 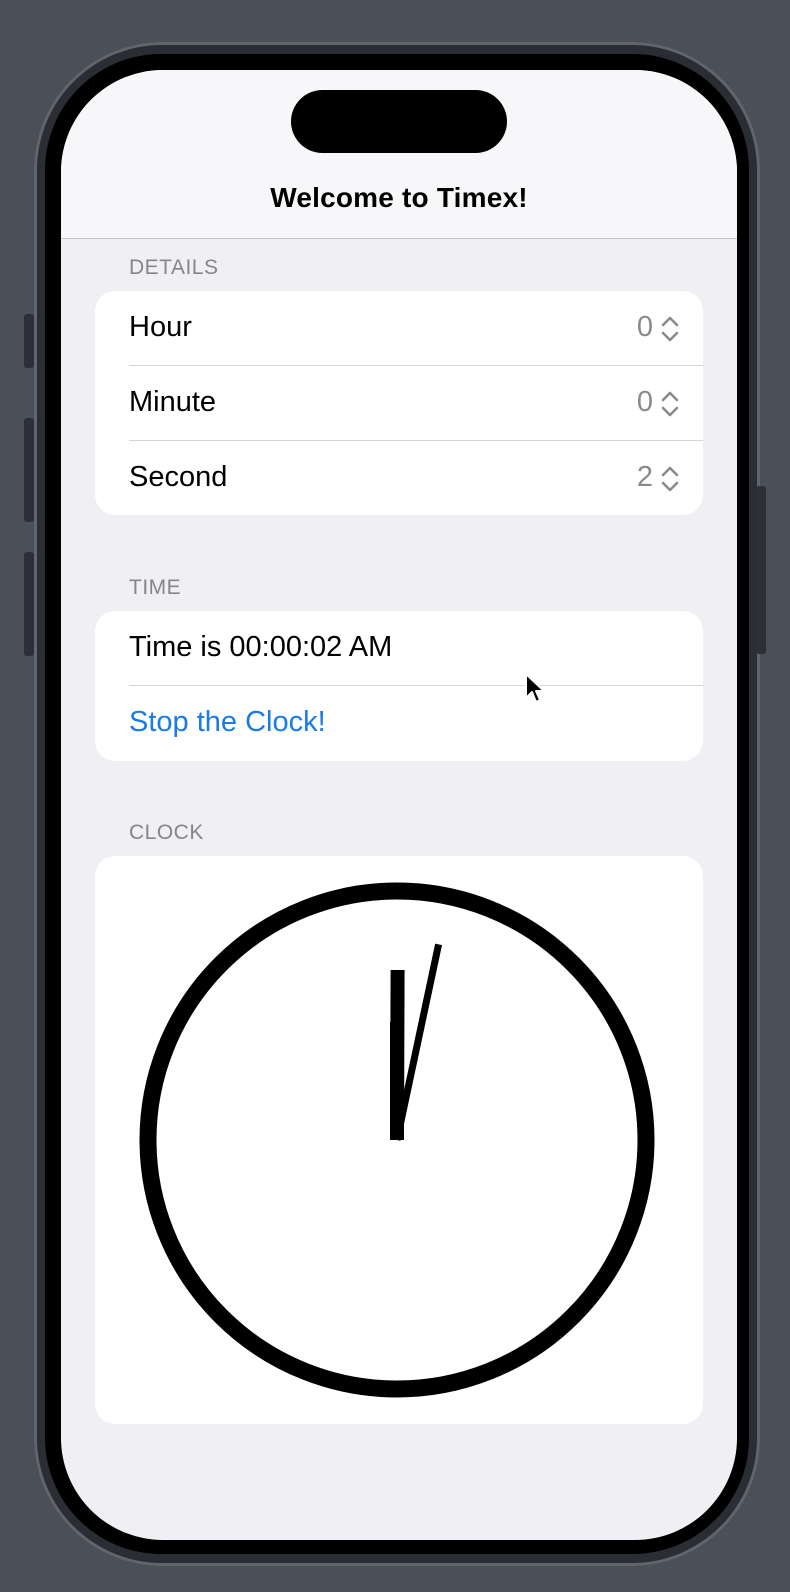 What do you see at coordinates (227, 722) in the screenshot?
I see `stop-clock-label: Stop the Clock!` at bounding box center [227, 722].